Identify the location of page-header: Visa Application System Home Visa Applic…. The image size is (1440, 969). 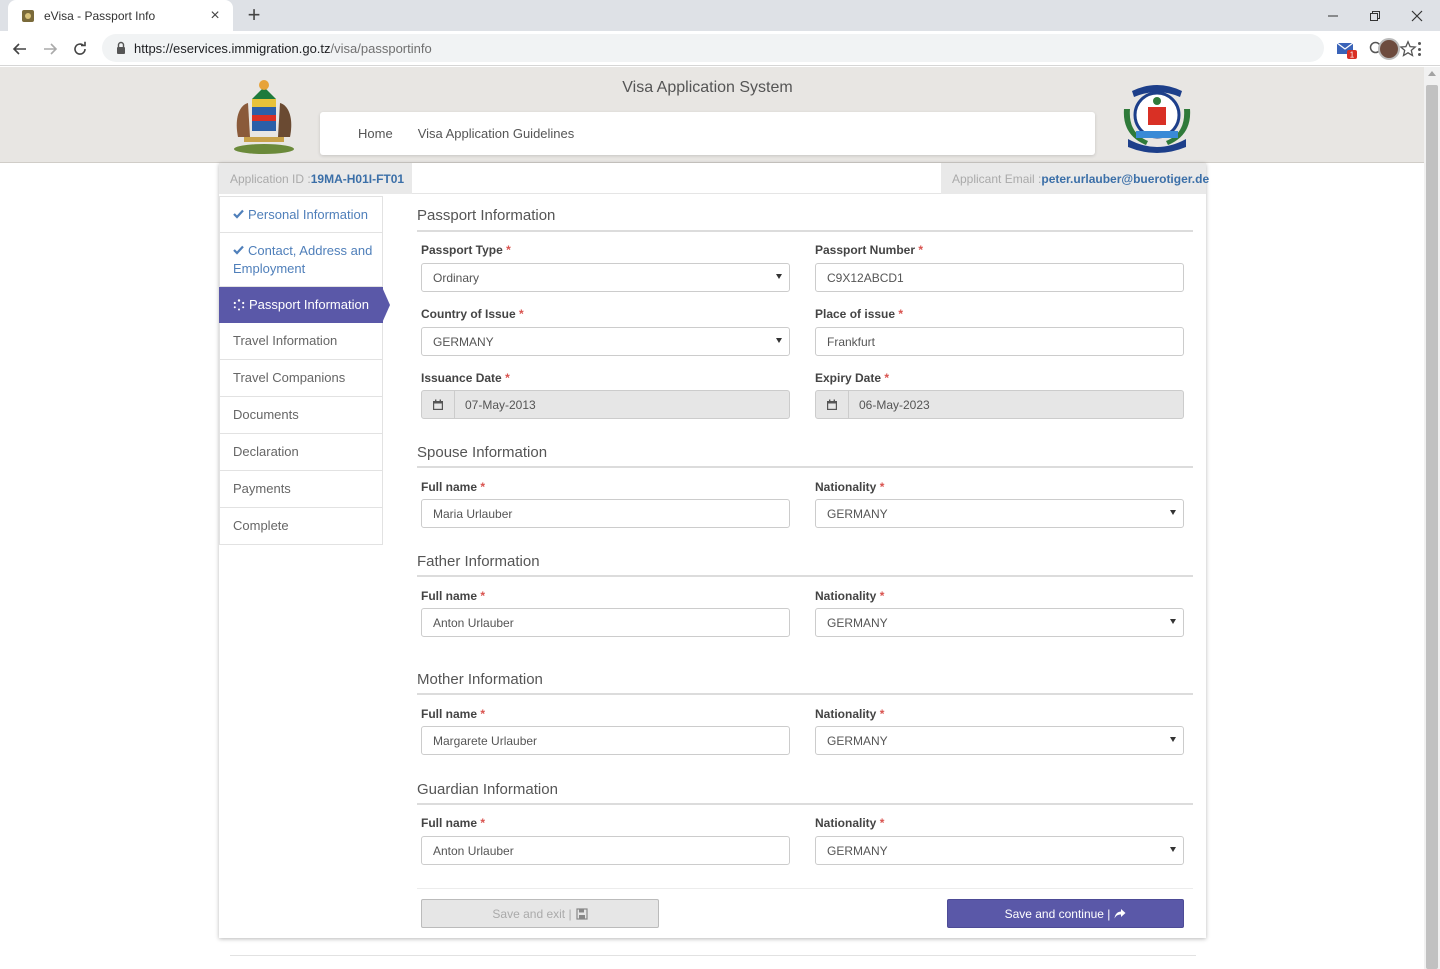
(712, 115).